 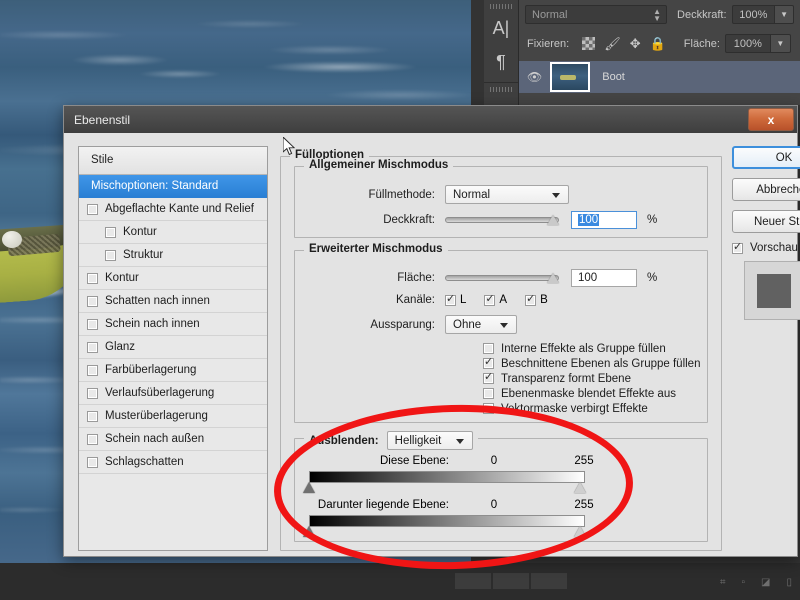 I want to click on underlying-layer-slider, so click(x=444, y=526).